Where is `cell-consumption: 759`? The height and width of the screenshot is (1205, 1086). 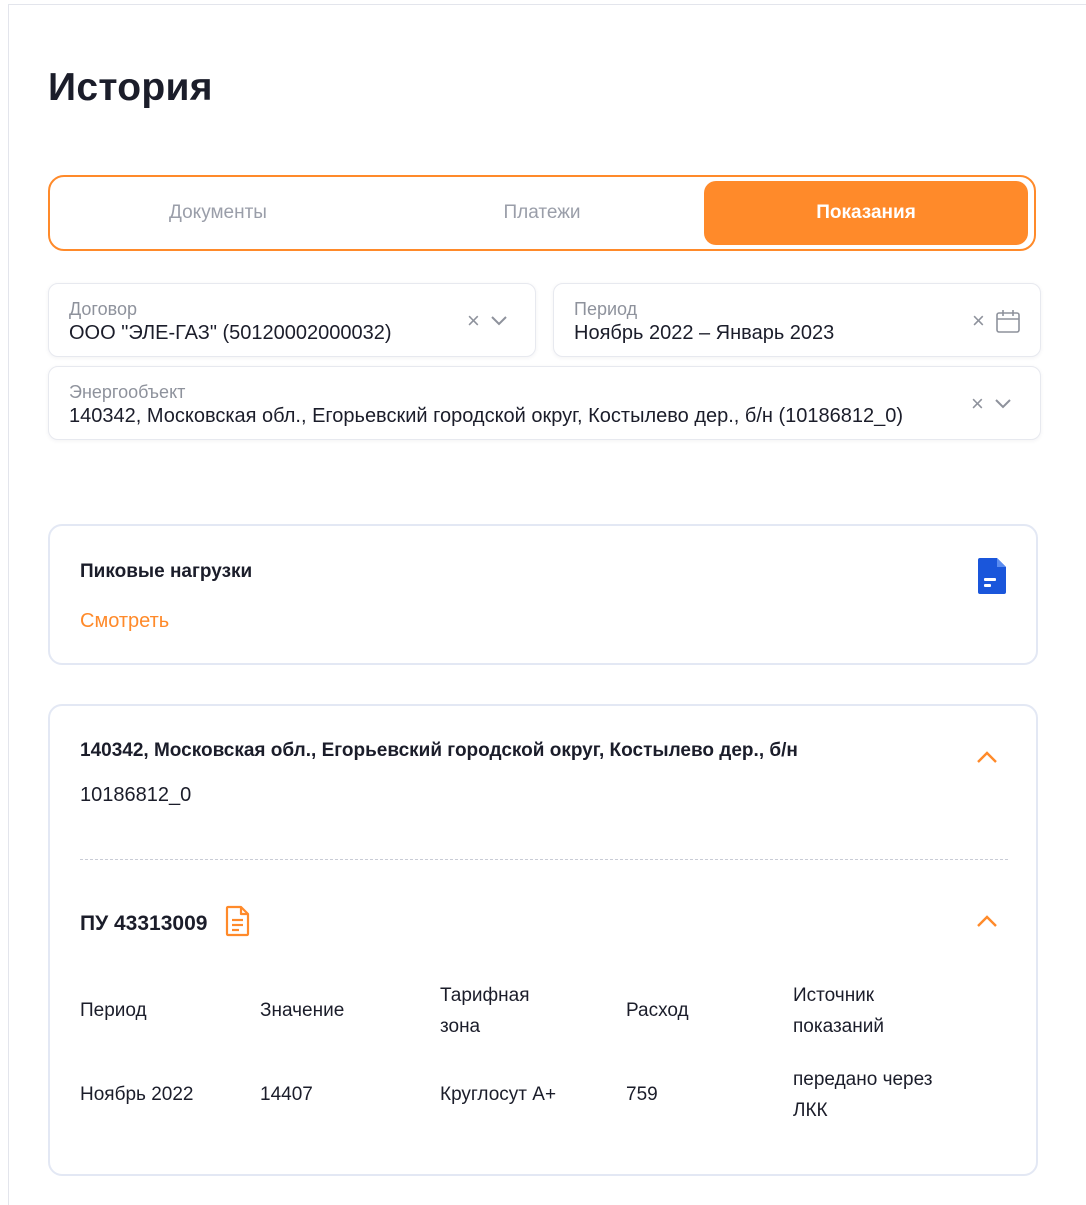 cell-consumption: 759 is located at coordinates (642, 1094).